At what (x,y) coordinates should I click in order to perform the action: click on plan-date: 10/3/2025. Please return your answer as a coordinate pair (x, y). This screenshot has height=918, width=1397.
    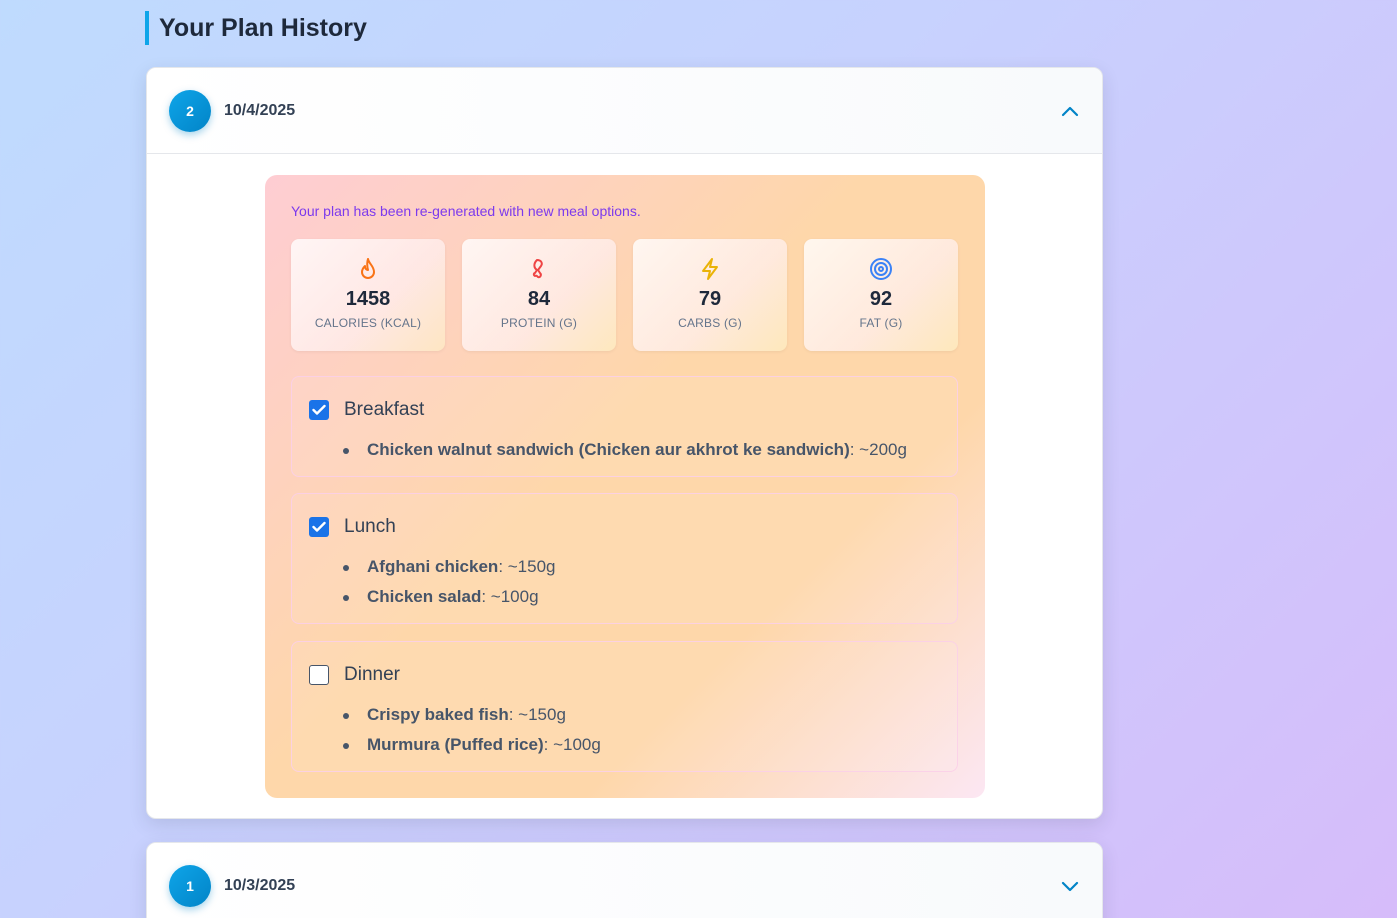
    Looking at the image, I should click on (260, 885).